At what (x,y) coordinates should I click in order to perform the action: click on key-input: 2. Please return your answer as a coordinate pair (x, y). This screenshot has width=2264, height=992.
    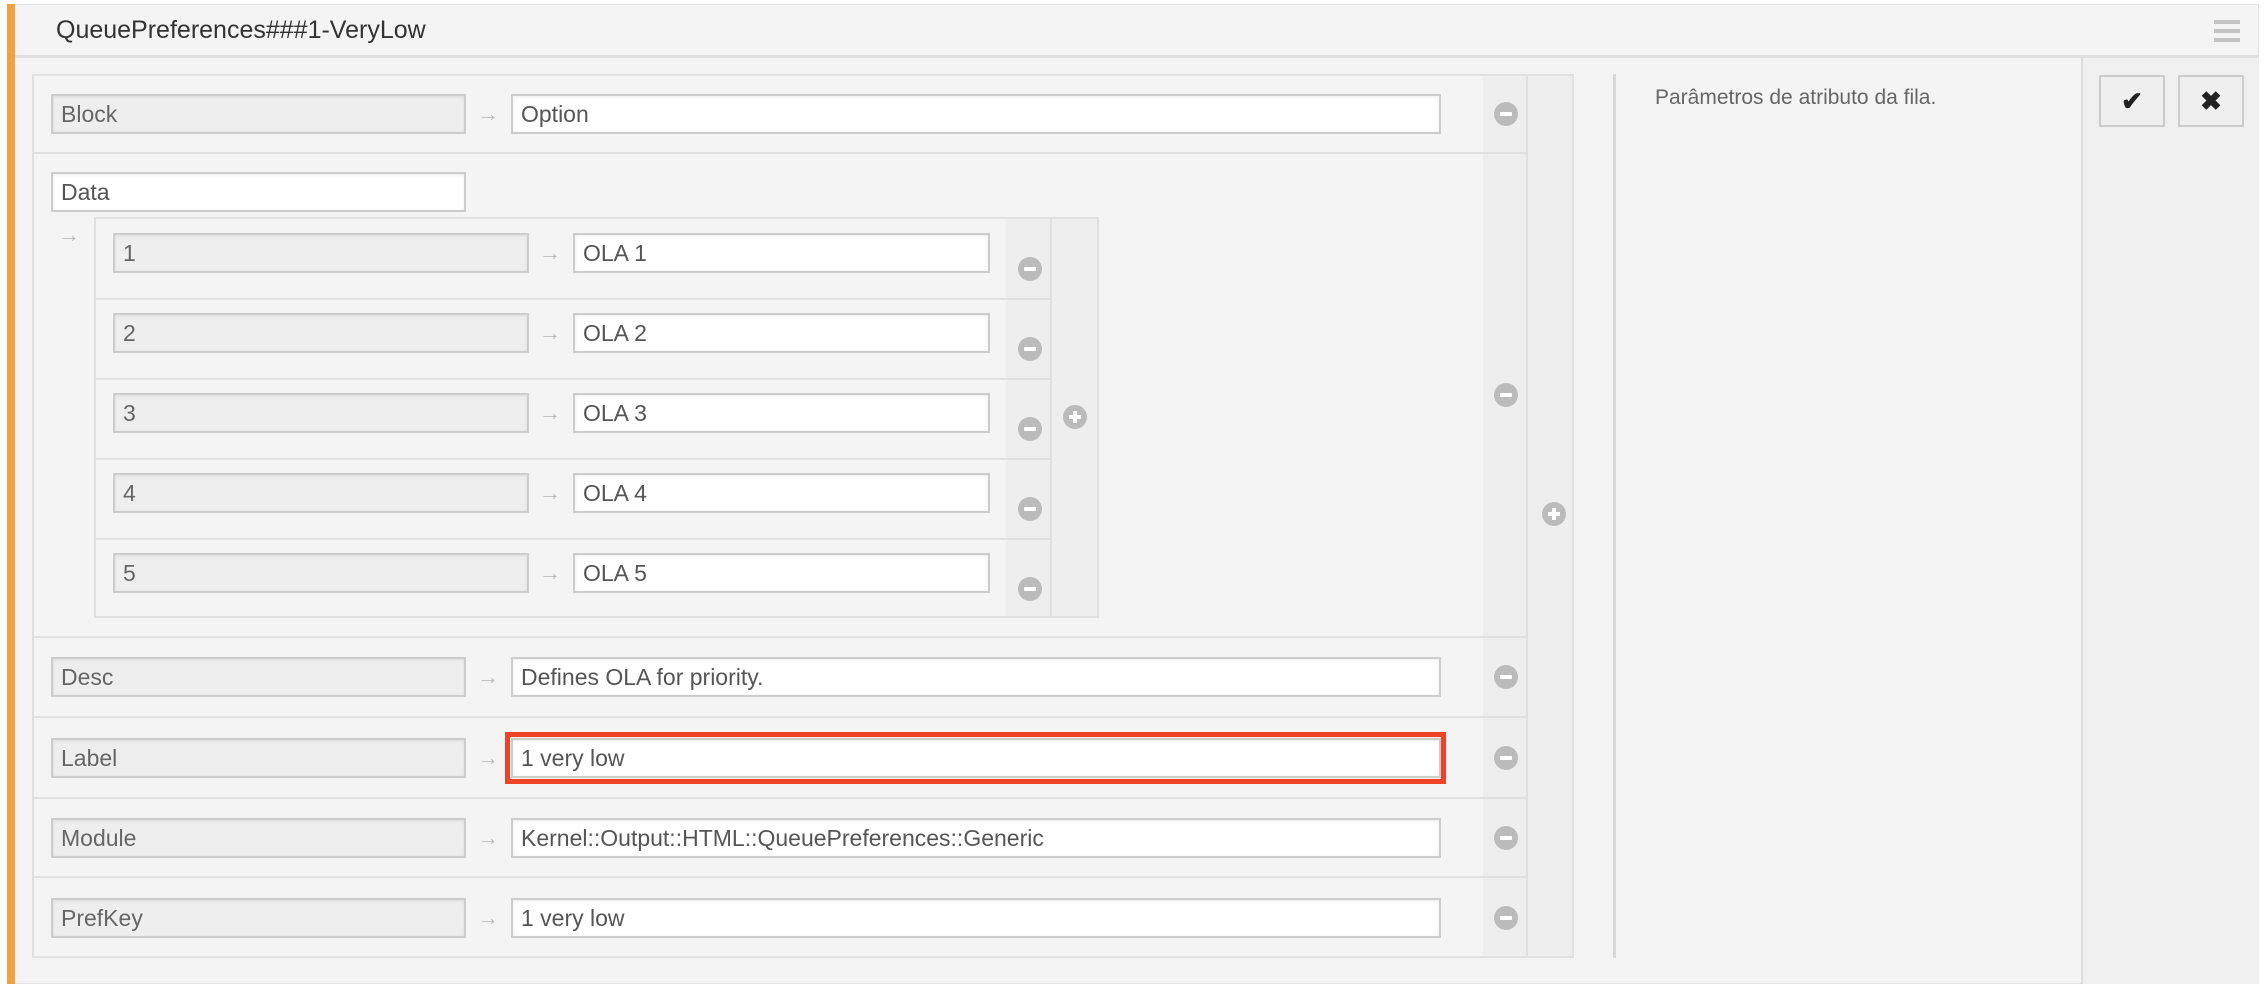
    Looking at the image, I should click on (321, 333).